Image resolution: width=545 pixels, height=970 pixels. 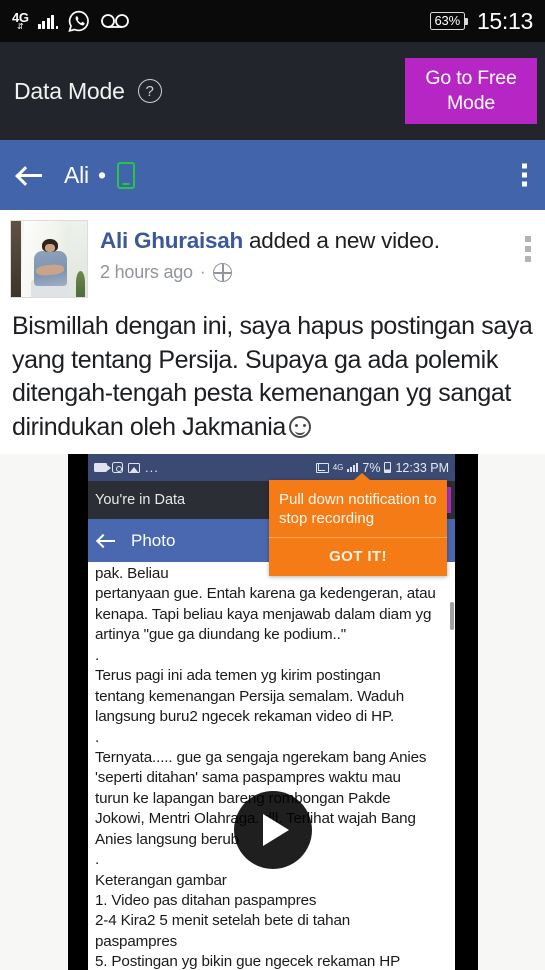 I want to click on post-action-text: added a new video., so click(x=341, y=240).